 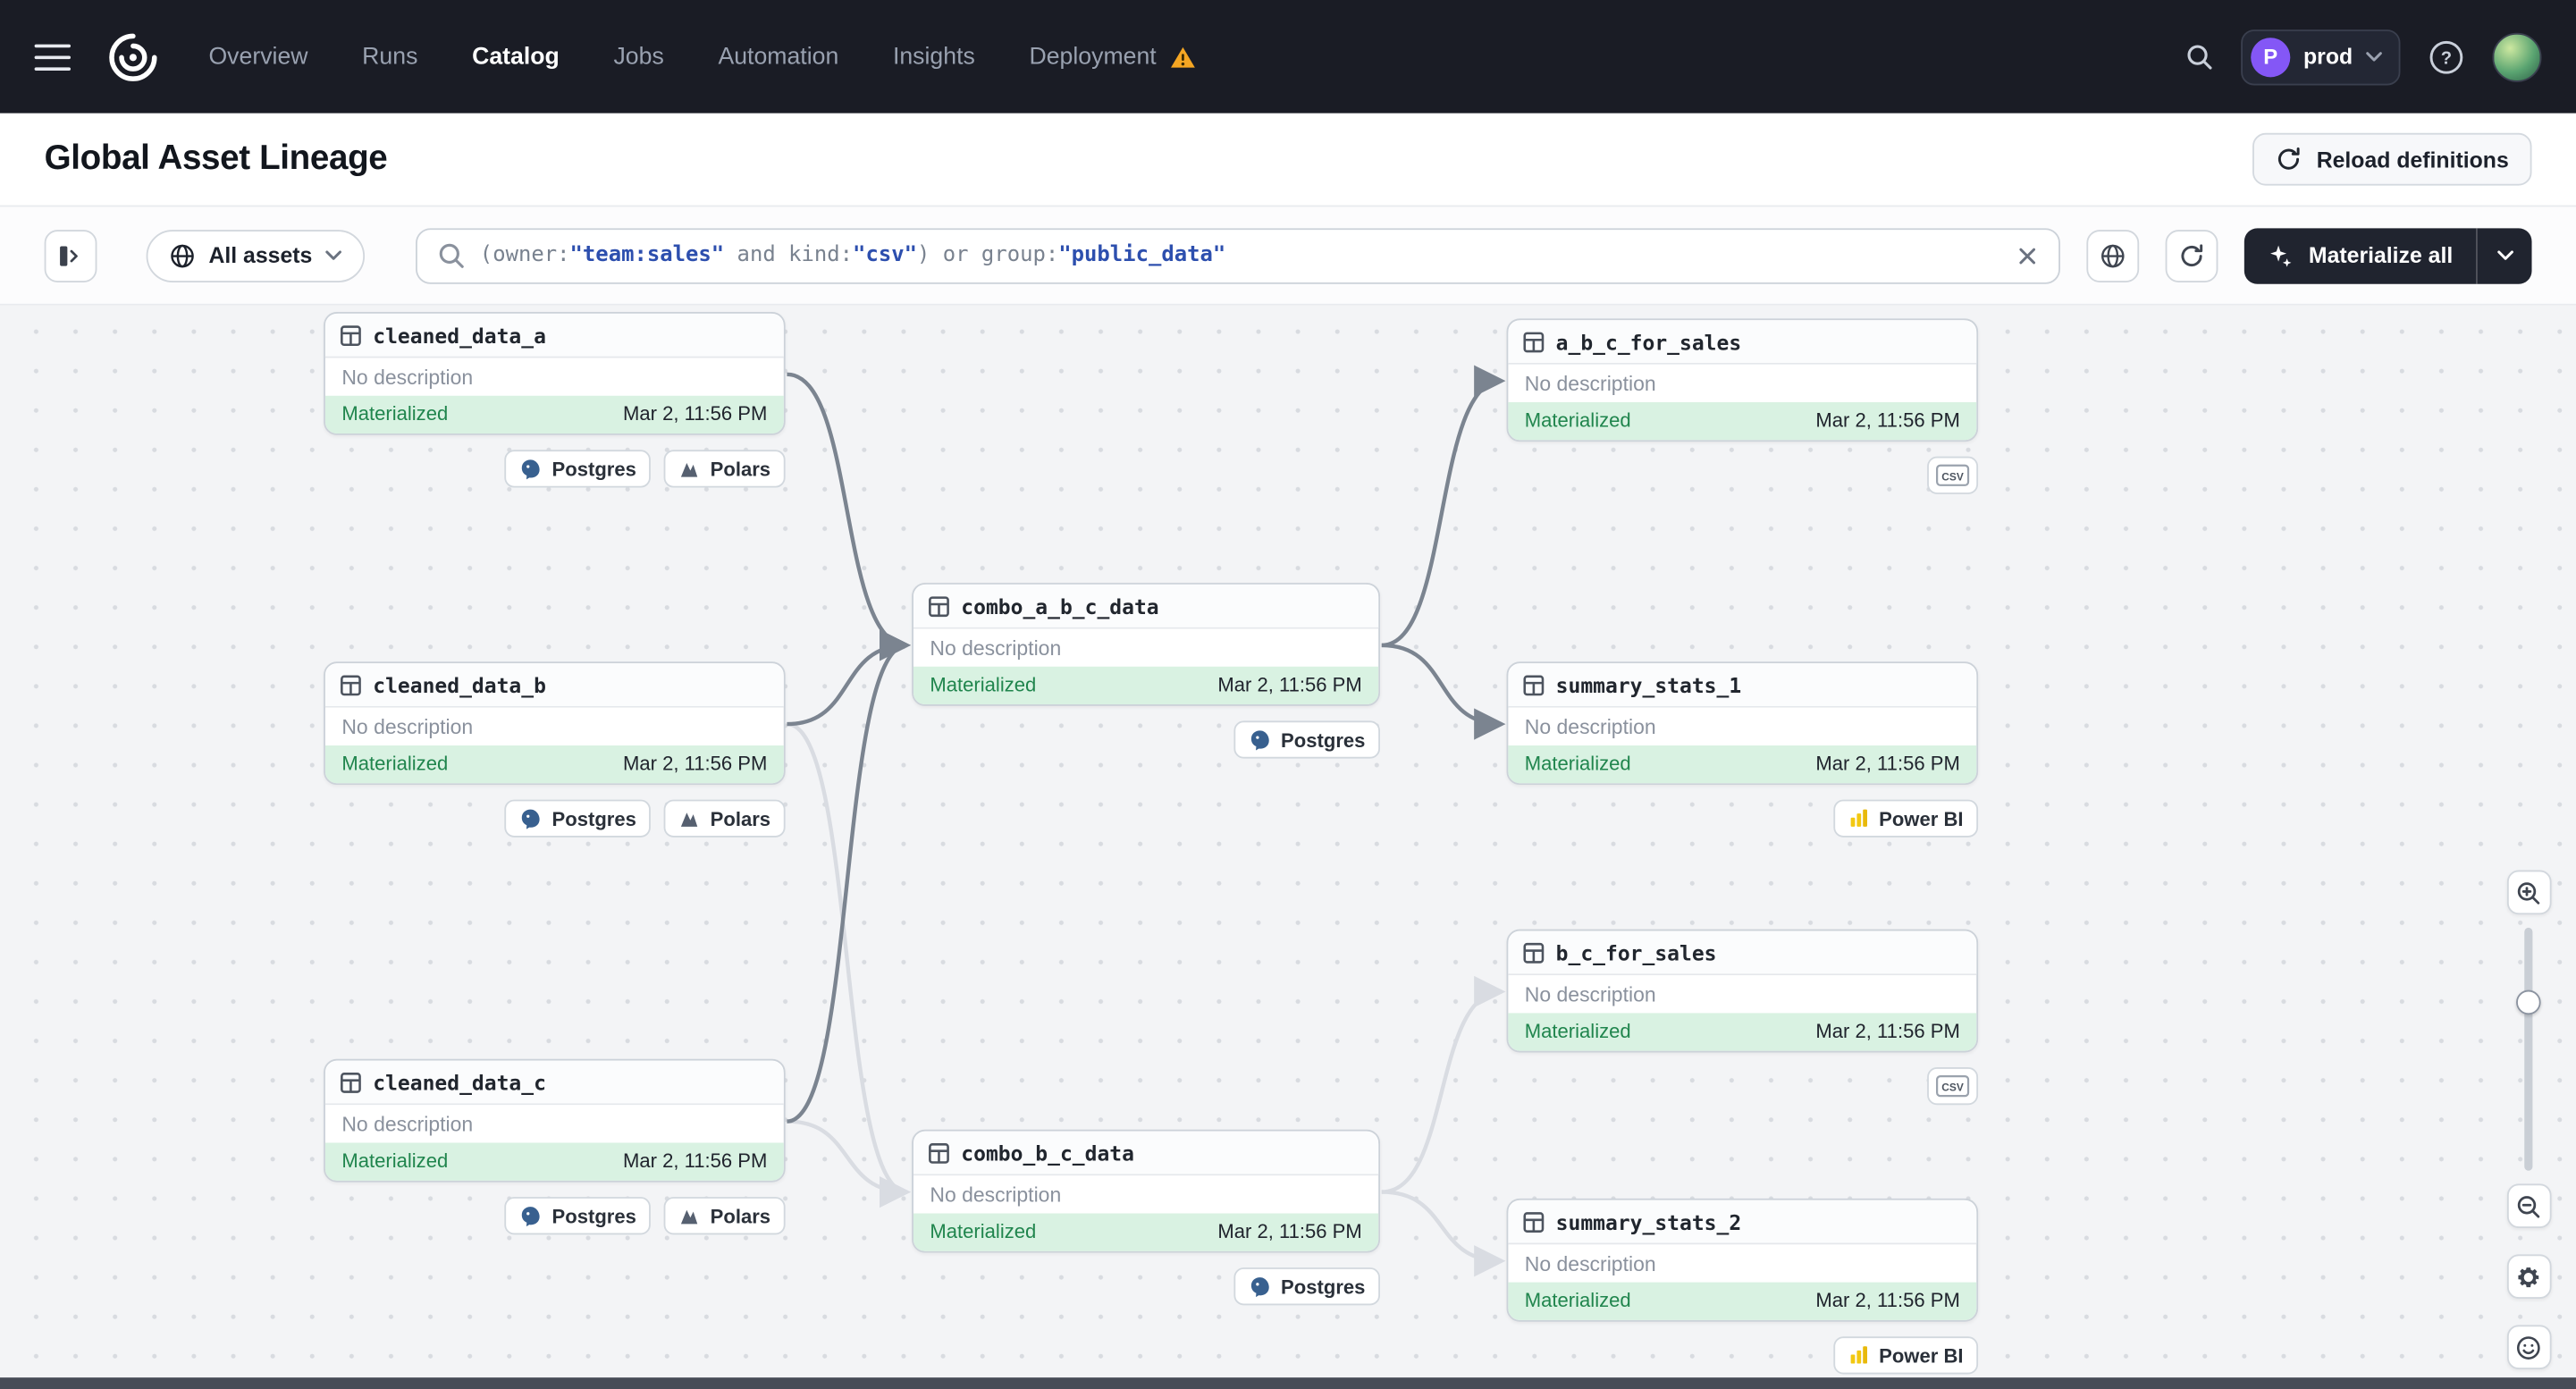 What do you see at coordinates (2529, 1002) in the screenshot?
I see `zoom-slider-handle` at bounding box center [2529, 1002].